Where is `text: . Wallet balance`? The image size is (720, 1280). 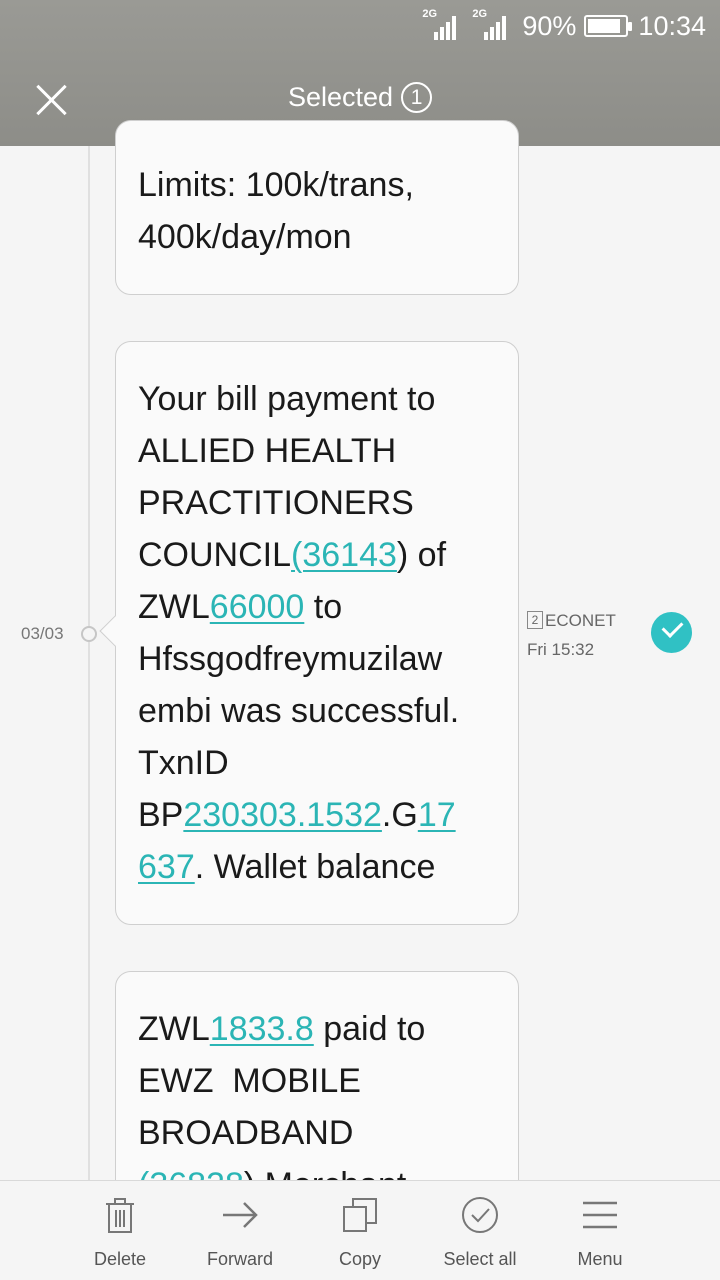
text: . Wallet balance is located at coordinates (315, 867).